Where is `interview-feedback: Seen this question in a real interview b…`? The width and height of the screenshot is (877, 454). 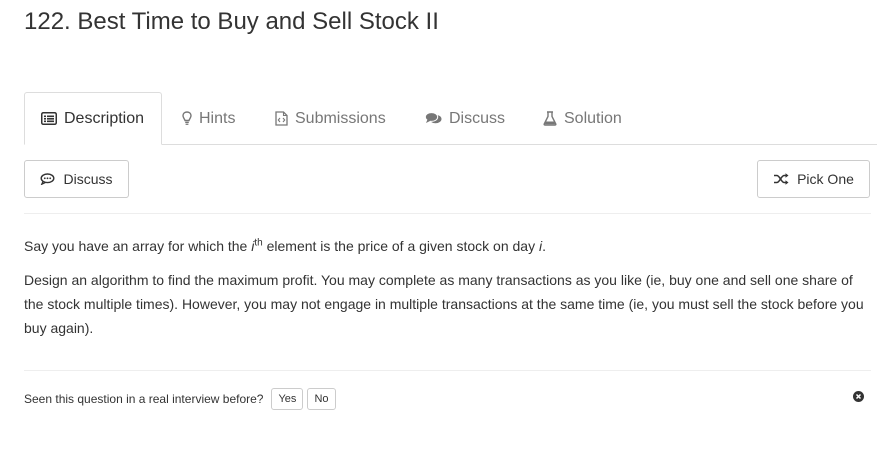 interview-feedback: Seen this question in a real interview b… is located at coordinates (180, 399).